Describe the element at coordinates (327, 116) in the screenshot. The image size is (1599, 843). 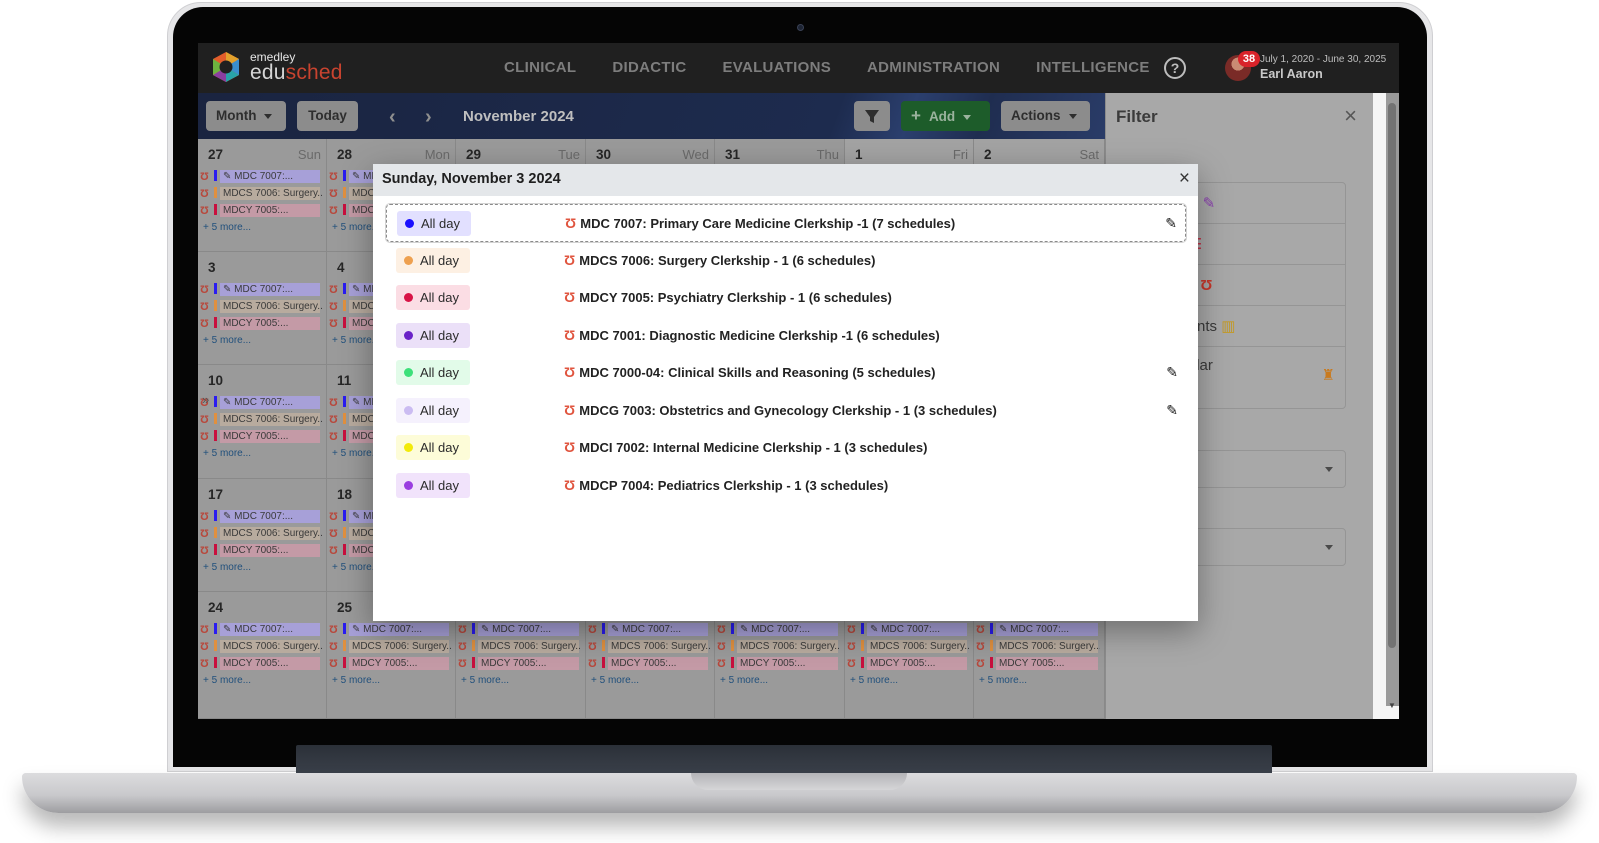
I see `today-button: Today` at that location.